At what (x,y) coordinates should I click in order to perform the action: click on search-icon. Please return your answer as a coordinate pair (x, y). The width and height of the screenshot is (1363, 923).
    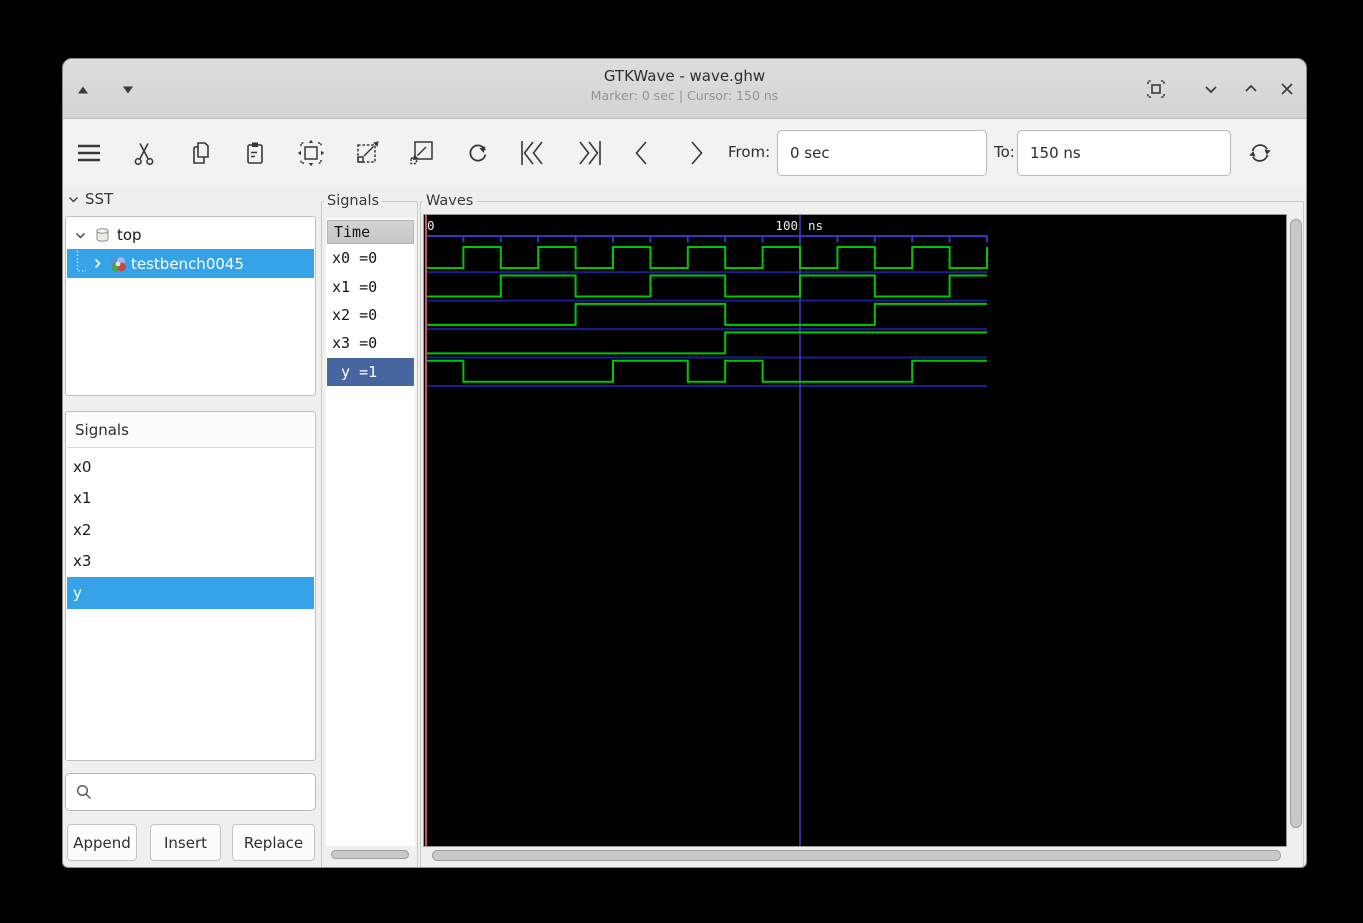
    Looking at the image, I should click on (84, 792).